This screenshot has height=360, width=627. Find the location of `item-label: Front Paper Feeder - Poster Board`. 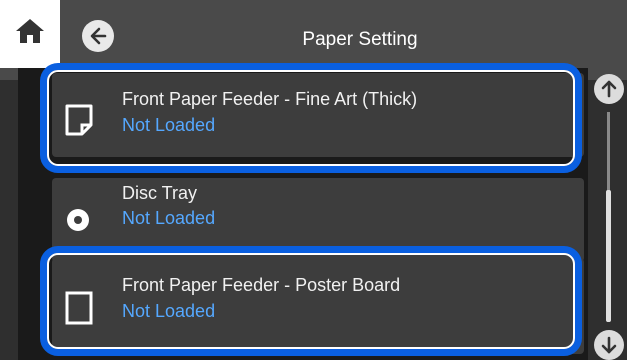

item-label: Front Paper Feeder - Poster Board is located at coordinates (261, 285).